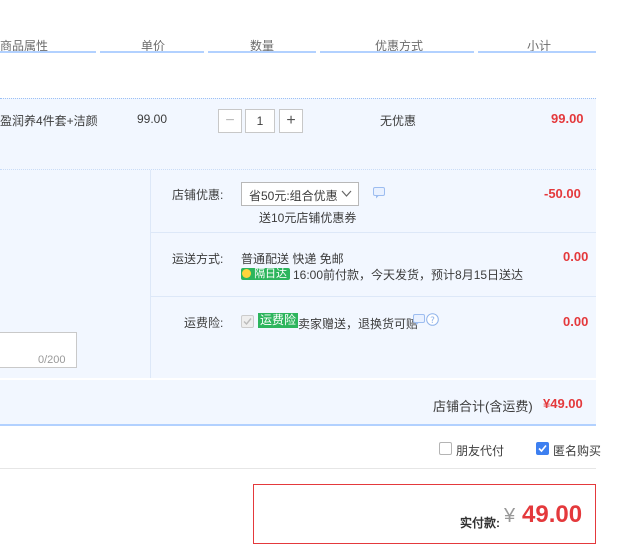 Image resolution: width=625 pixels, height=544 pixels. What do you see at coordinates (198, 195) in the screenshot?
I see `shop-discount-label: 店铺优惠:` at bounding box center [198, 195].